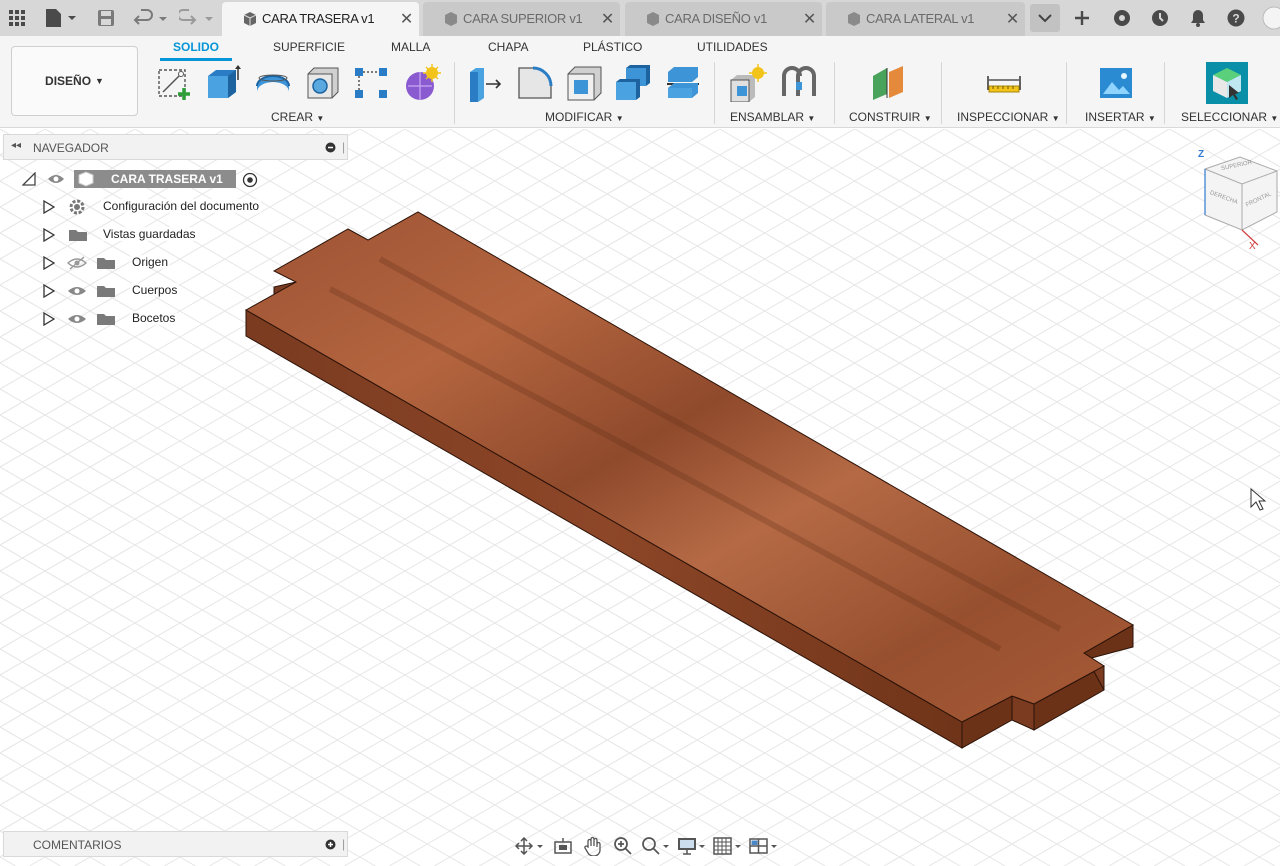  What do you see at coordinates (1082, 18) in the screenshot?
I see `new-tab-plus-icon` at bounding box center [1082, 18].